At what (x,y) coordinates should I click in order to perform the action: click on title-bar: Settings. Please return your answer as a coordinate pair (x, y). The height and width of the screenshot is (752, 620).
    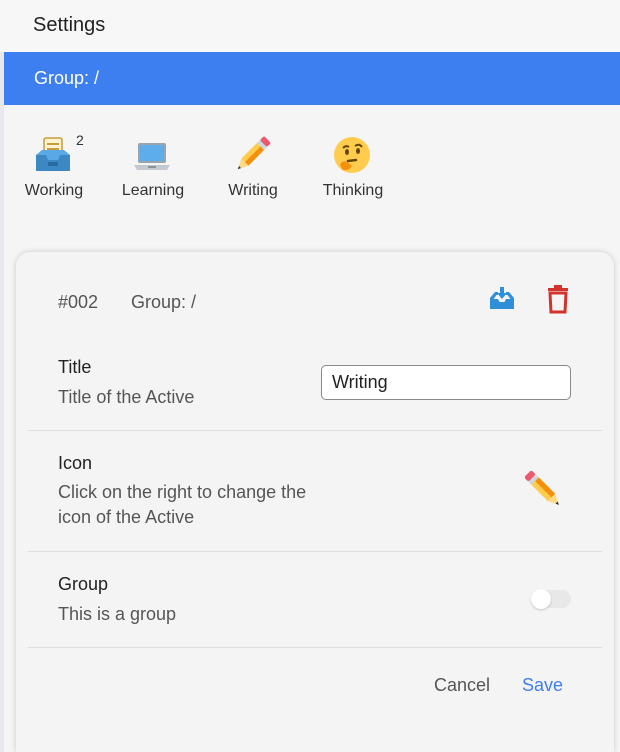
    Looking at the image, I should click on (310, 26).